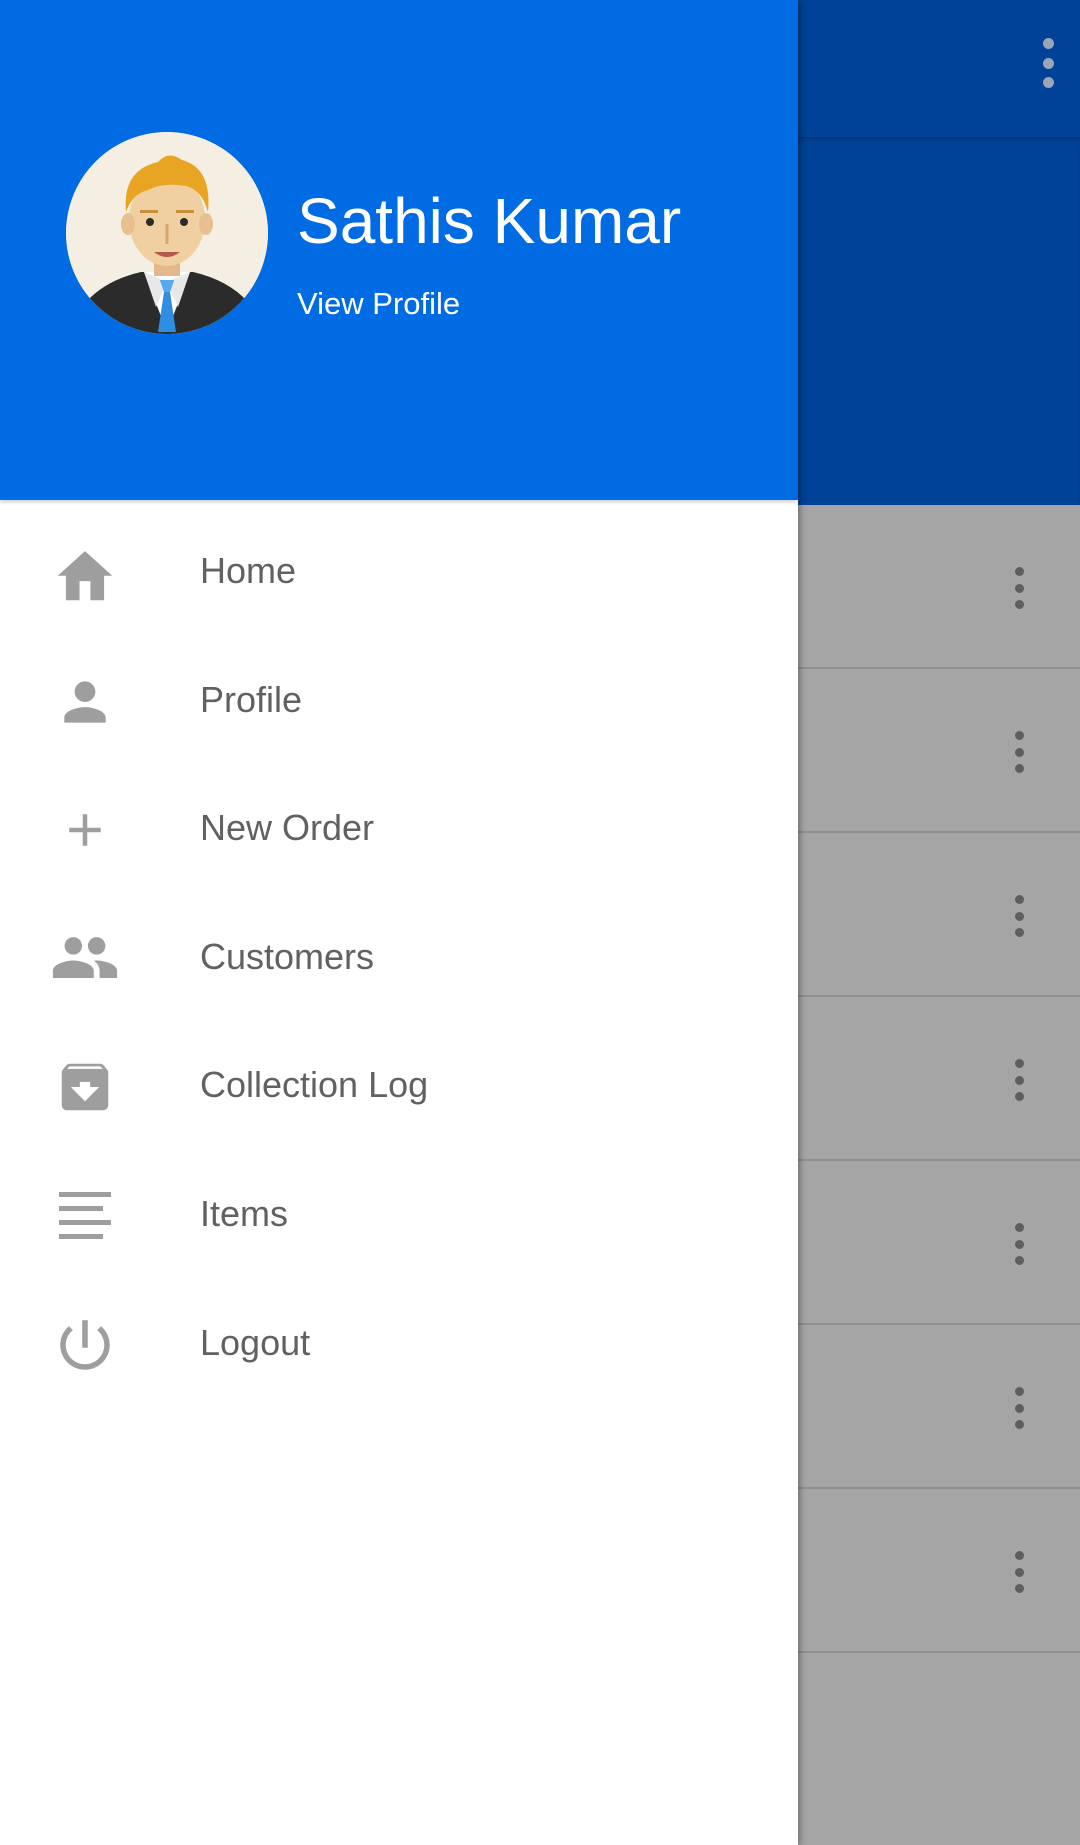 The height and width of the screenshot is (1845, 1080). I want to click on menu-item-collection-log: Collection Log, so click(399, 1084).